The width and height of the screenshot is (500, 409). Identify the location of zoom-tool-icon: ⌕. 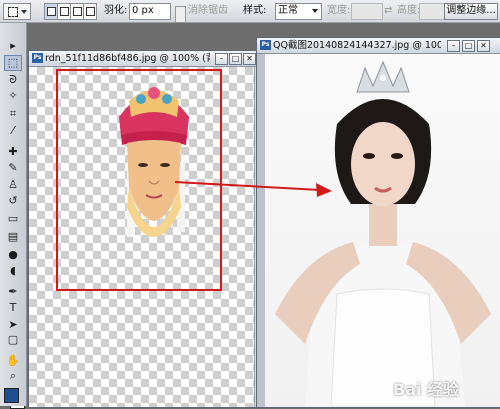
(13, 375).